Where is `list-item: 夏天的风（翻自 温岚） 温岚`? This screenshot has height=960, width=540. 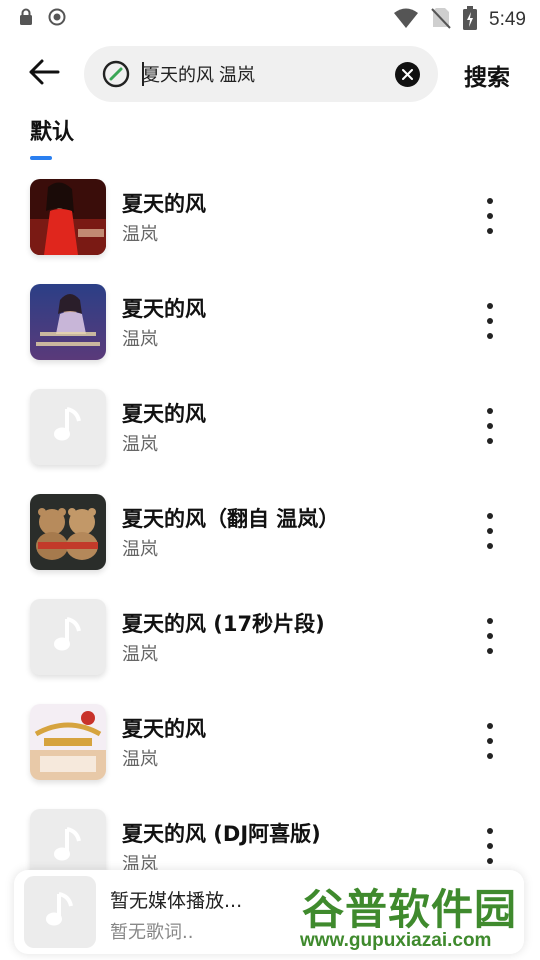
list-item: 夏天的风（翻自 温岚） 温岚 is located at coordinates (270, 537).